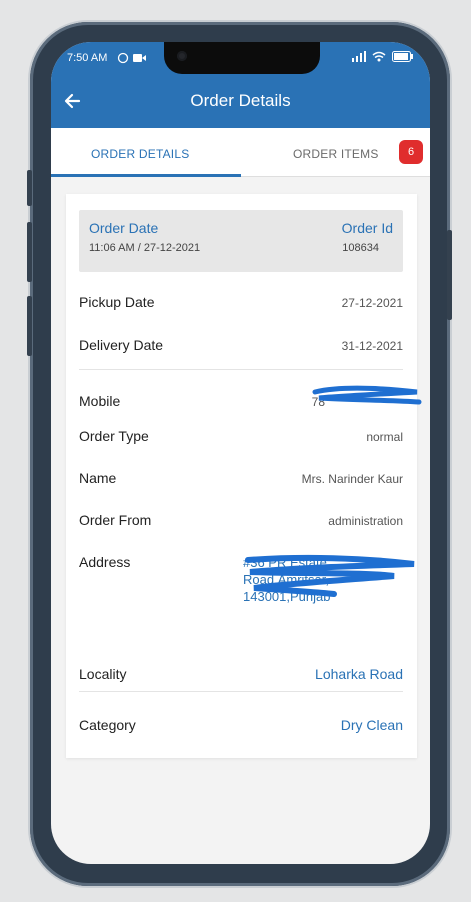 The width and height of the screenshot is (471, 902). I want to click on delivery-date-label: Delivery Date, so click(121, 345).